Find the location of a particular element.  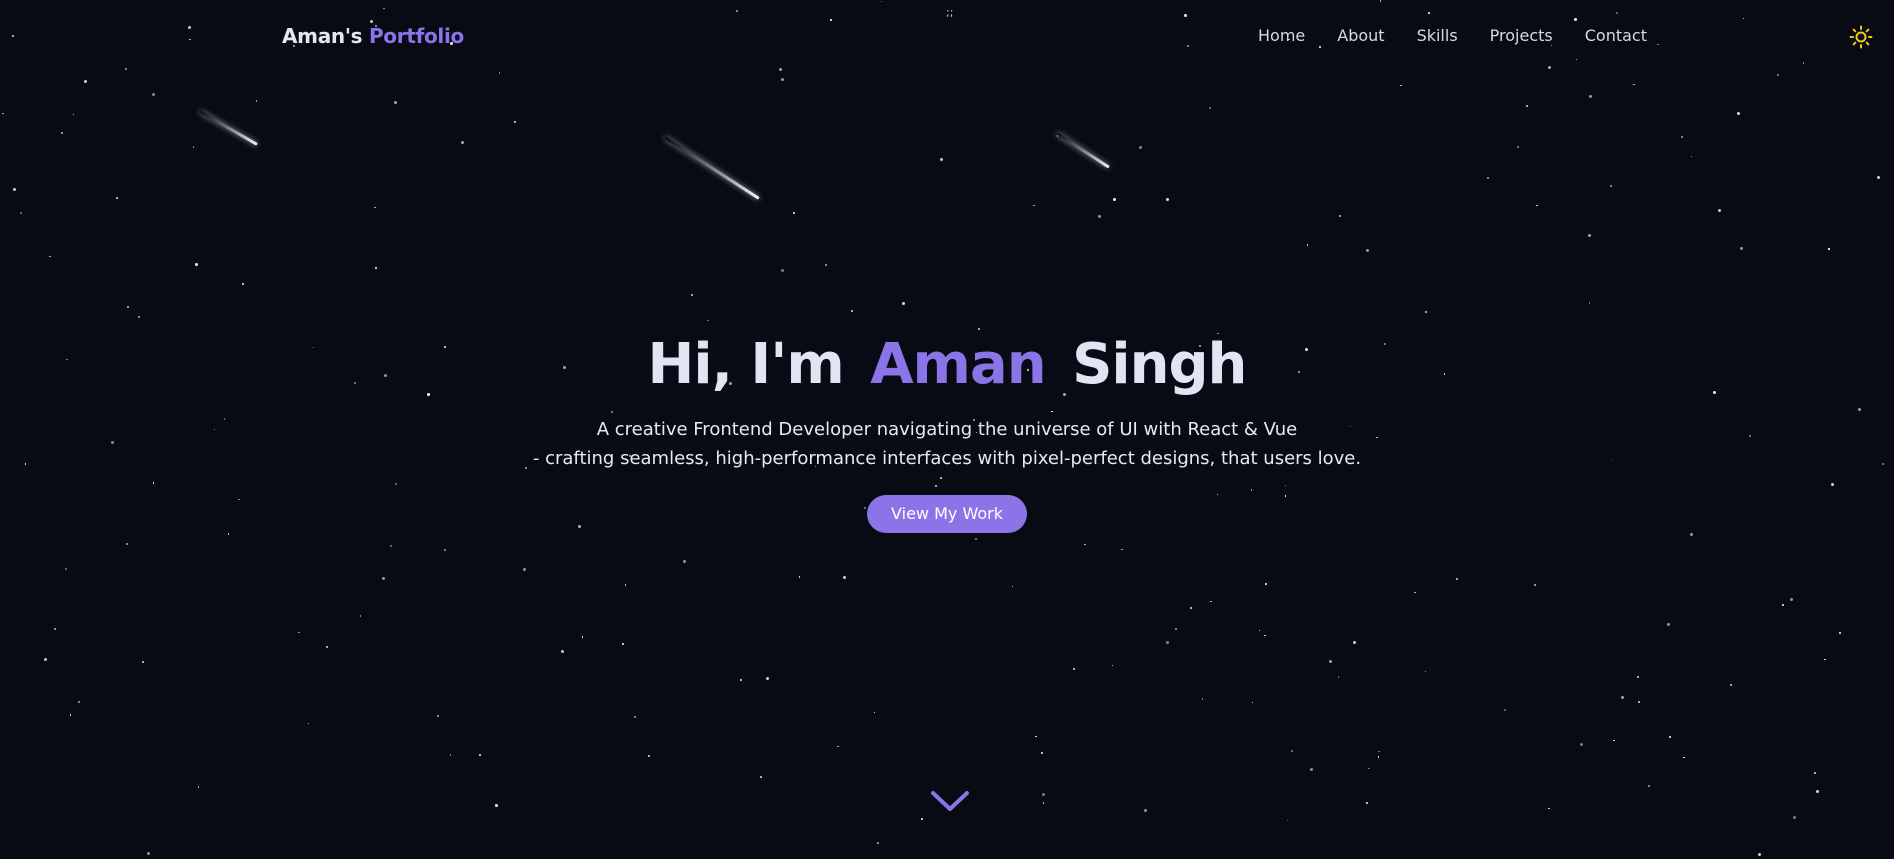

chevron-down-icon is located at coordinates (950, 801).